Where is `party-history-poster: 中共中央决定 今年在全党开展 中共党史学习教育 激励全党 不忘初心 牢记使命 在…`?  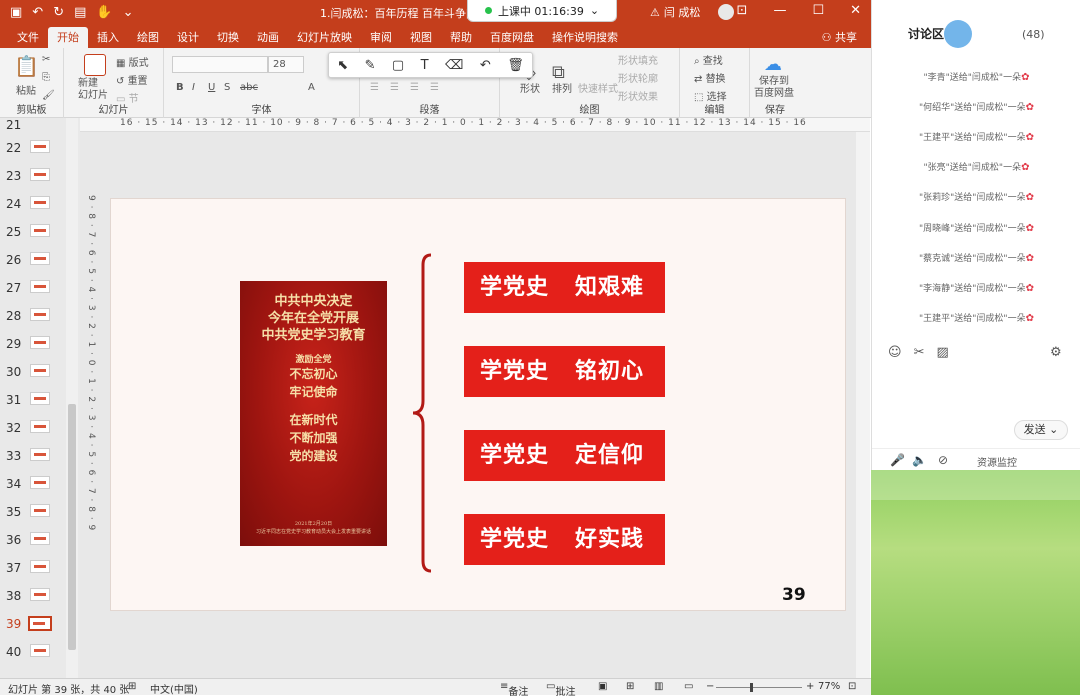
party-history-poster: 中共中央决定 今年在全党开展 中共党史学习教育 激励全党 不忘初心 牢记使命 在… is located at coordinates (313, 413).